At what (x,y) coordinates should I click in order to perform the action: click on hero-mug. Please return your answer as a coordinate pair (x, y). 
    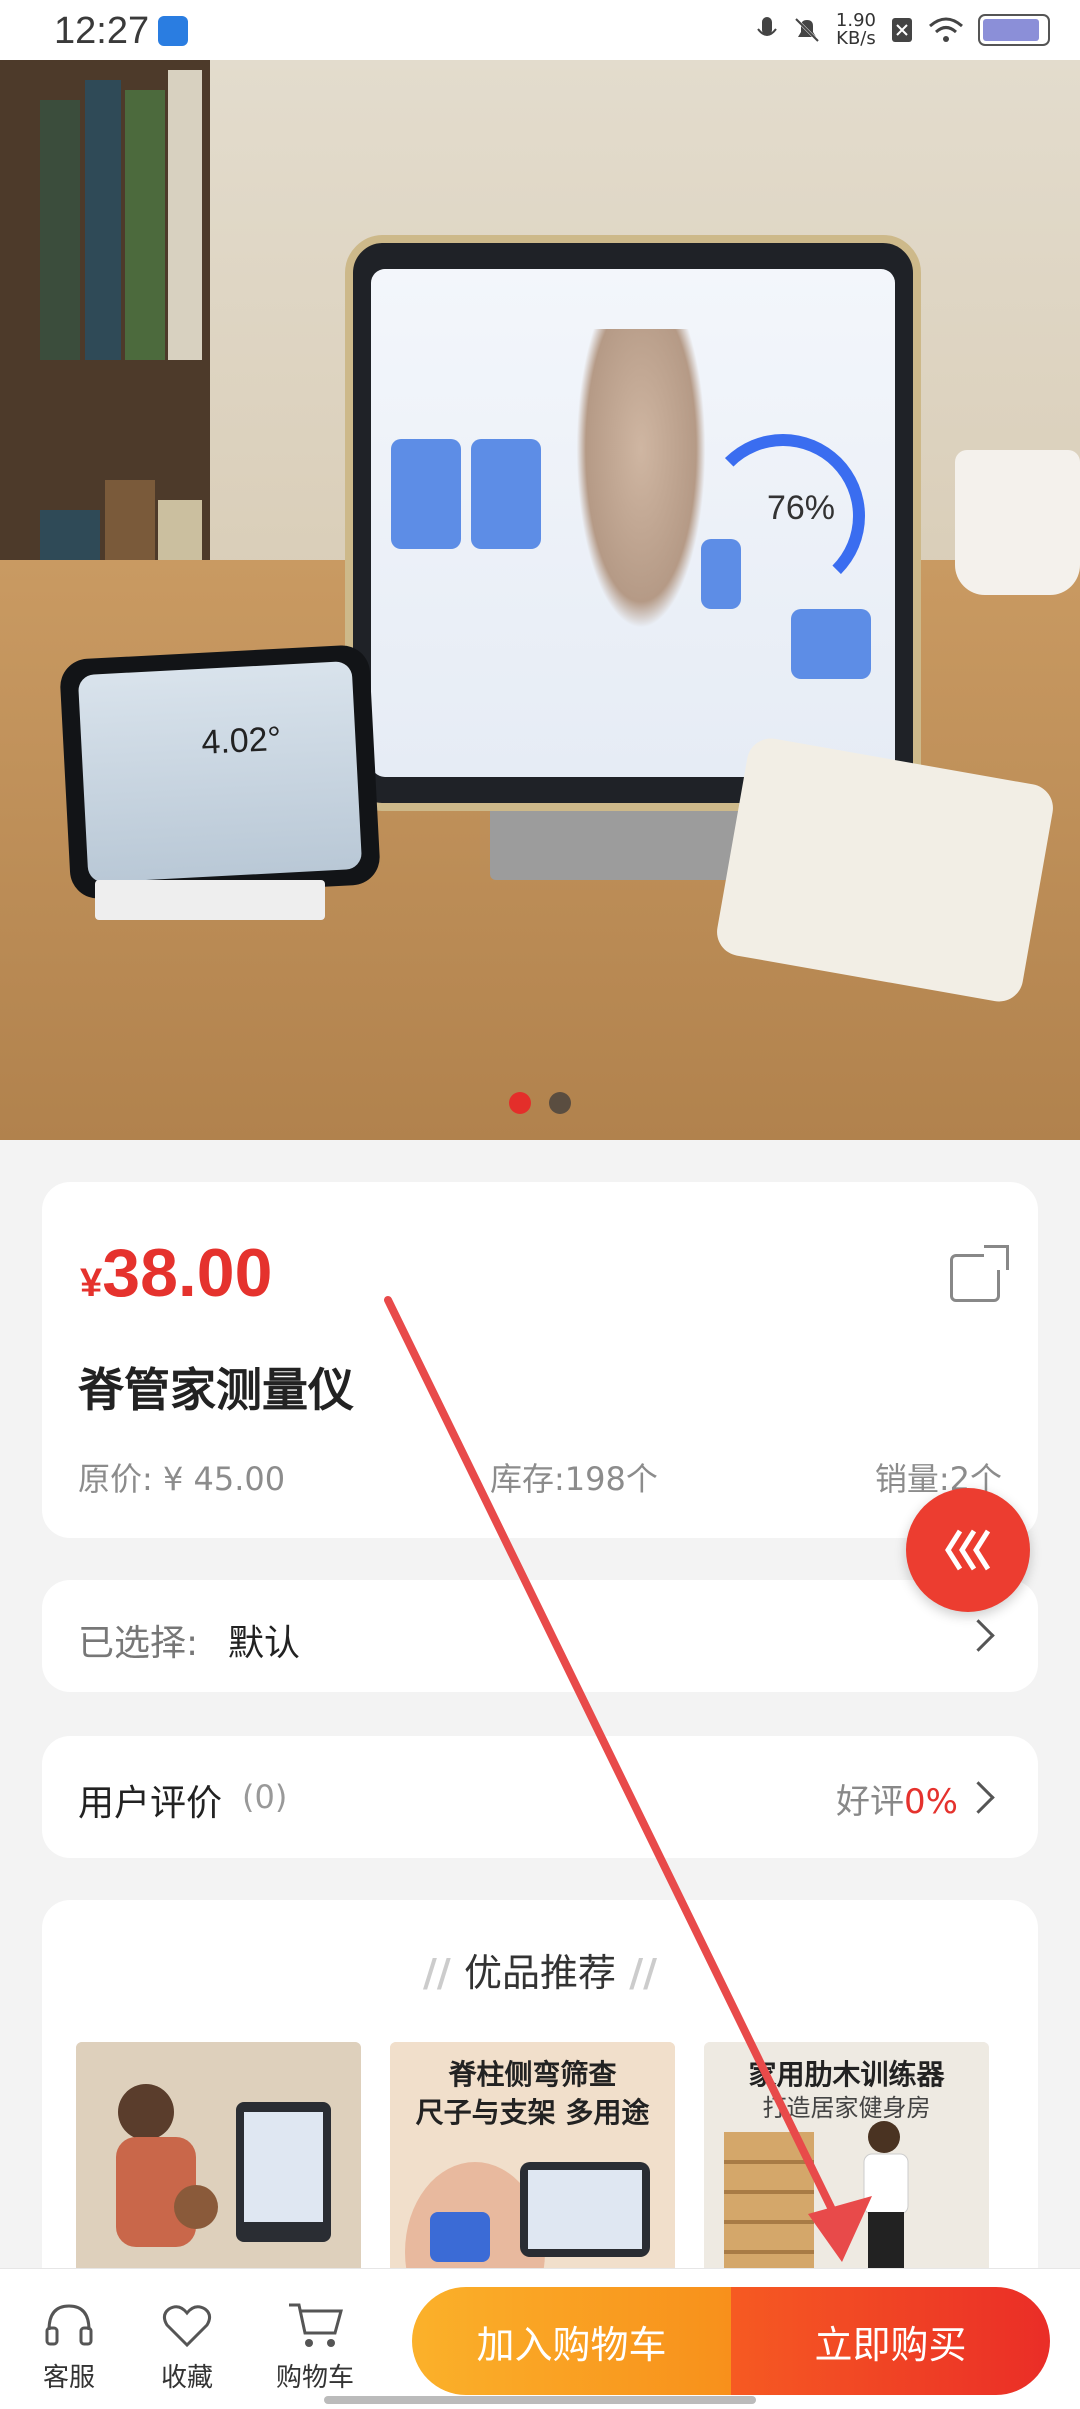
    Looking at the image, I should click on (1017, 522).